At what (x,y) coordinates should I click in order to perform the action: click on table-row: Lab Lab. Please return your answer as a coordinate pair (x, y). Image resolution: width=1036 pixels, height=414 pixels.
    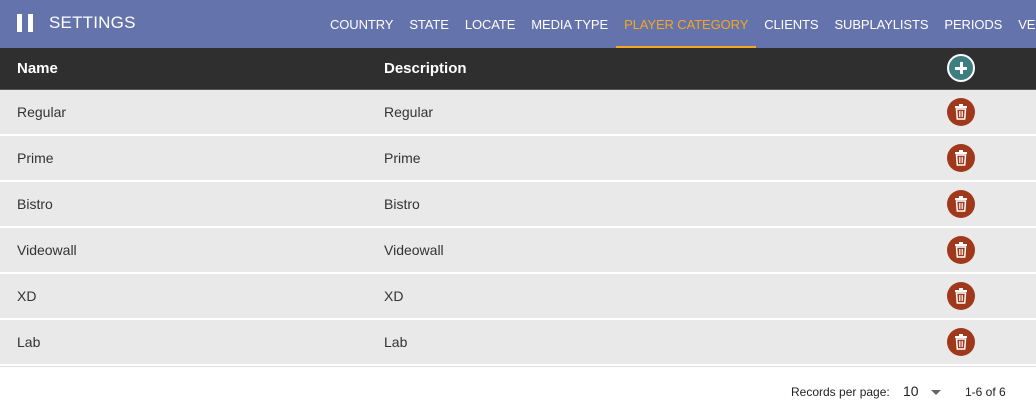
    Looking at the image, I should click on (518, 343).